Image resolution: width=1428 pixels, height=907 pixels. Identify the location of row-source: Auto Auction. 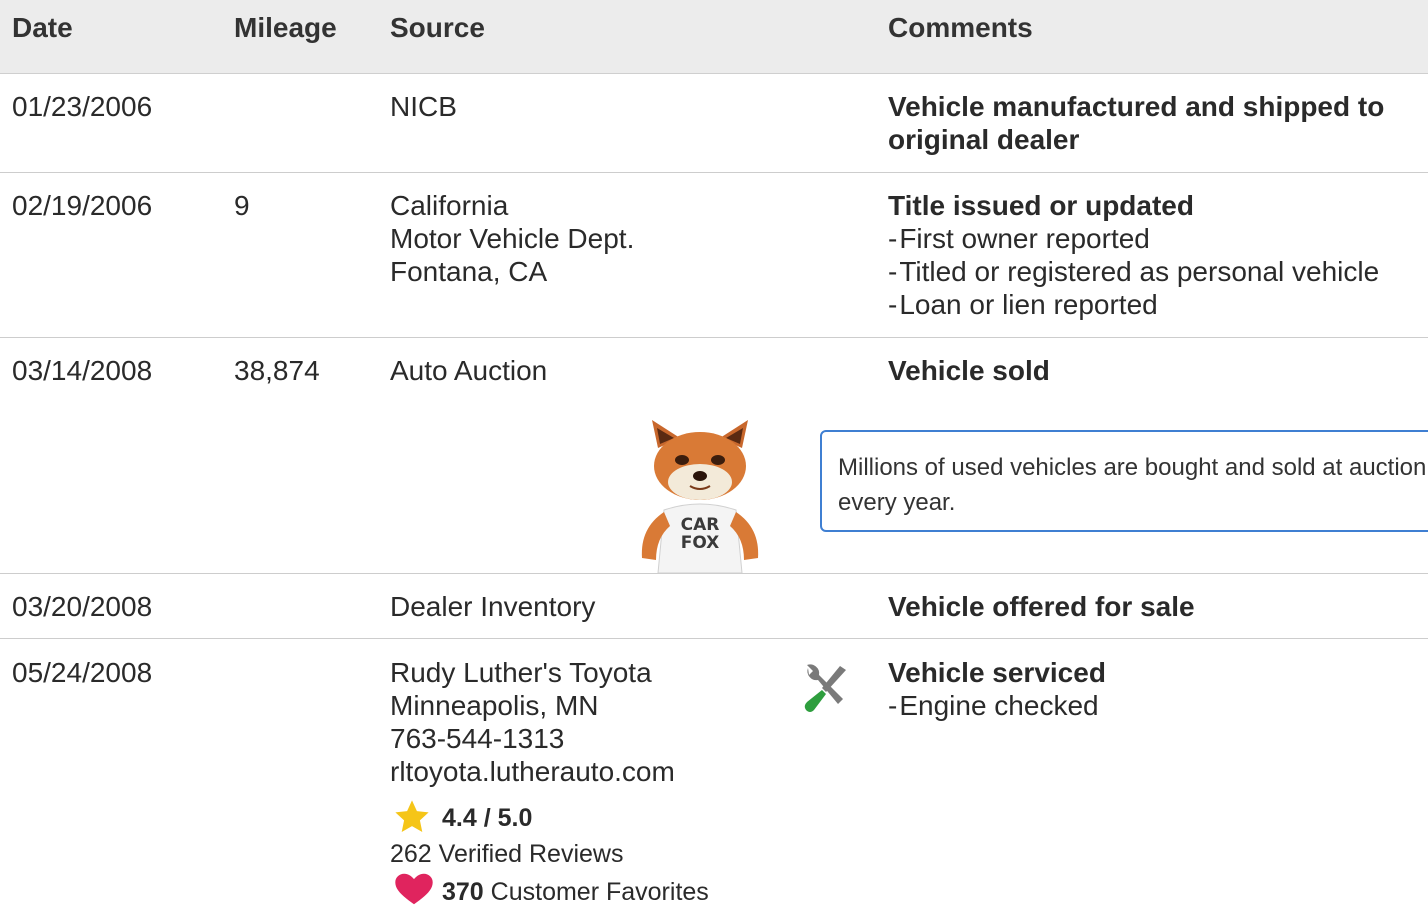
(469, 370).